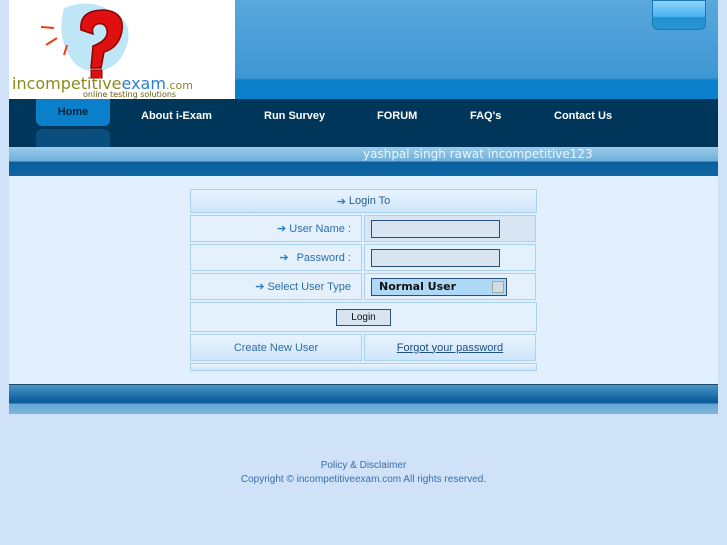  Describe the element at coordinates (73, 138) in the screenshot. I see `home-tab-reflection` at that location.